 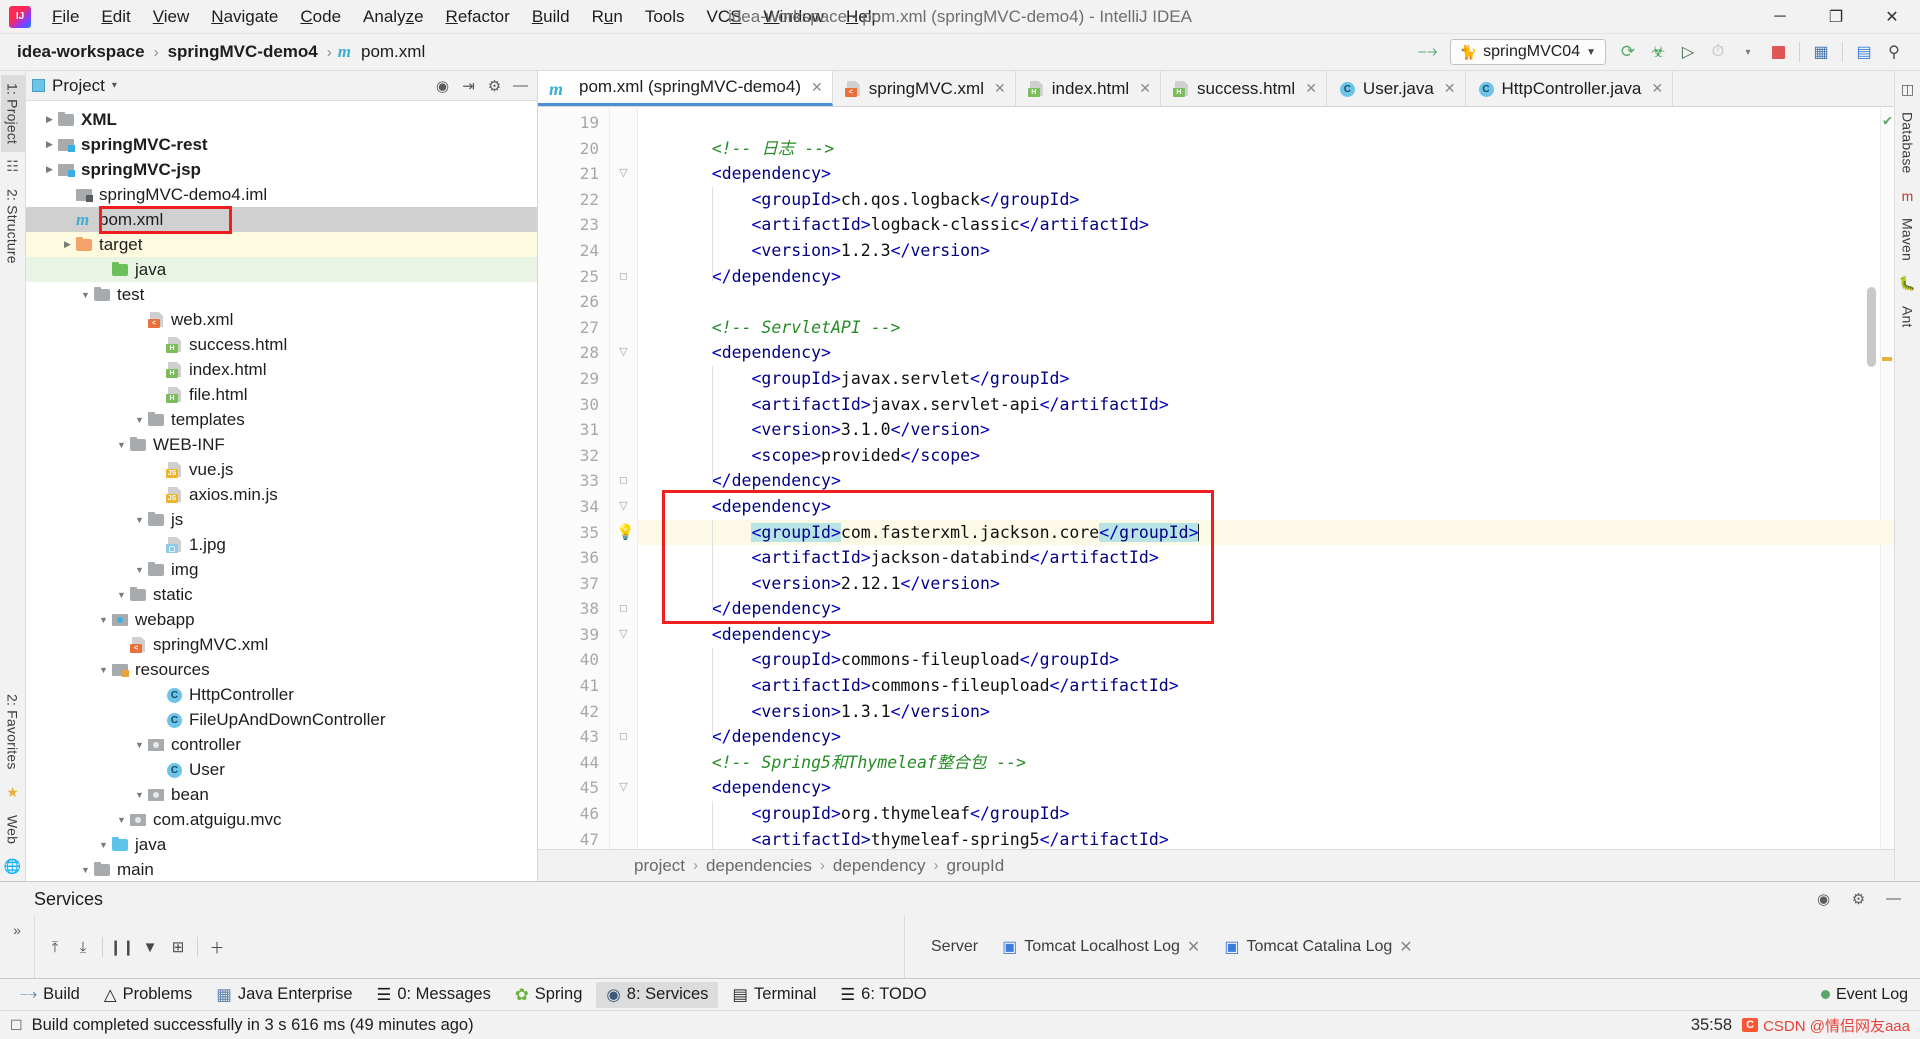 What do you see at coordinates (1088, 88) in the screenshot?
I see `editor-tab-index-html: Hindex.html ✕` at bounding box center [1088, 88].